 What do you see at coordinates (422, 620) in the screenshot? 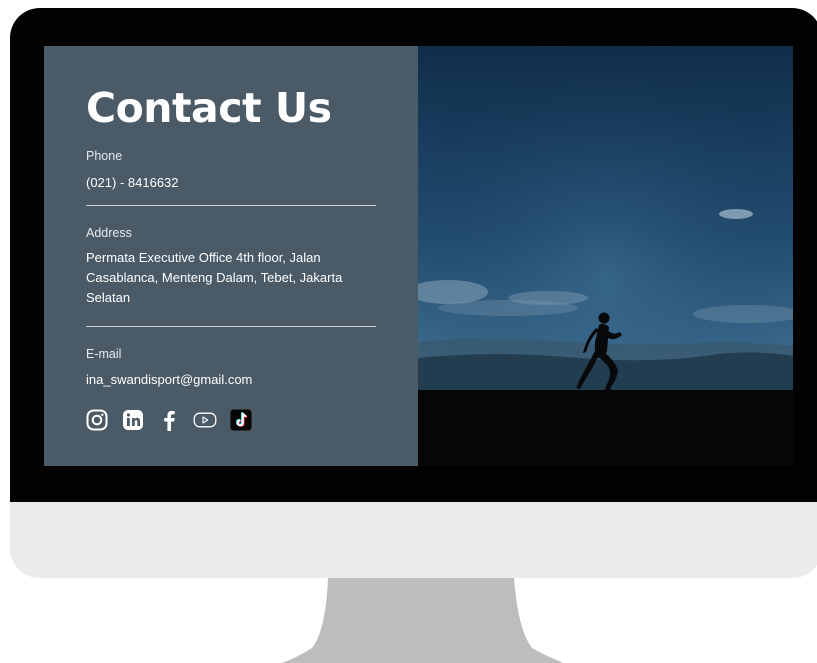
I see `monitor-stand` at bounding box center [422, 620].